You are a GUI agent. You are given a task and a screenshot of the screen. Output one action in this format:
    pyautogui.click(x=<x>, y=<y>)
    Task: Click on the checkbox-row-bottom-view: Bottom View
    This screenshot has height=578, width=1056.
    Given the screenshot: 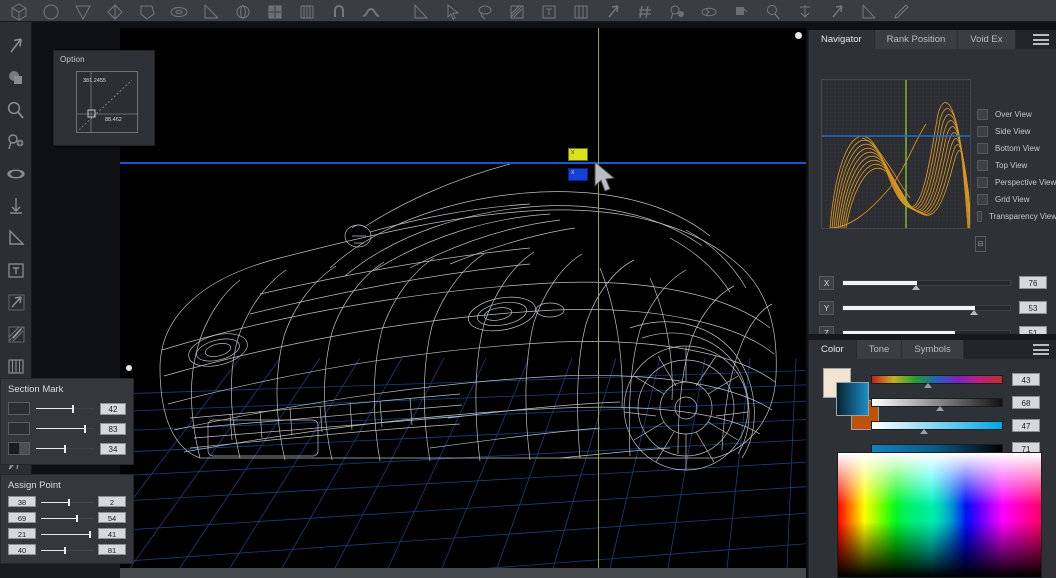 What is the action you would take?
    pyautogui.click(x=1016, y=148)
    